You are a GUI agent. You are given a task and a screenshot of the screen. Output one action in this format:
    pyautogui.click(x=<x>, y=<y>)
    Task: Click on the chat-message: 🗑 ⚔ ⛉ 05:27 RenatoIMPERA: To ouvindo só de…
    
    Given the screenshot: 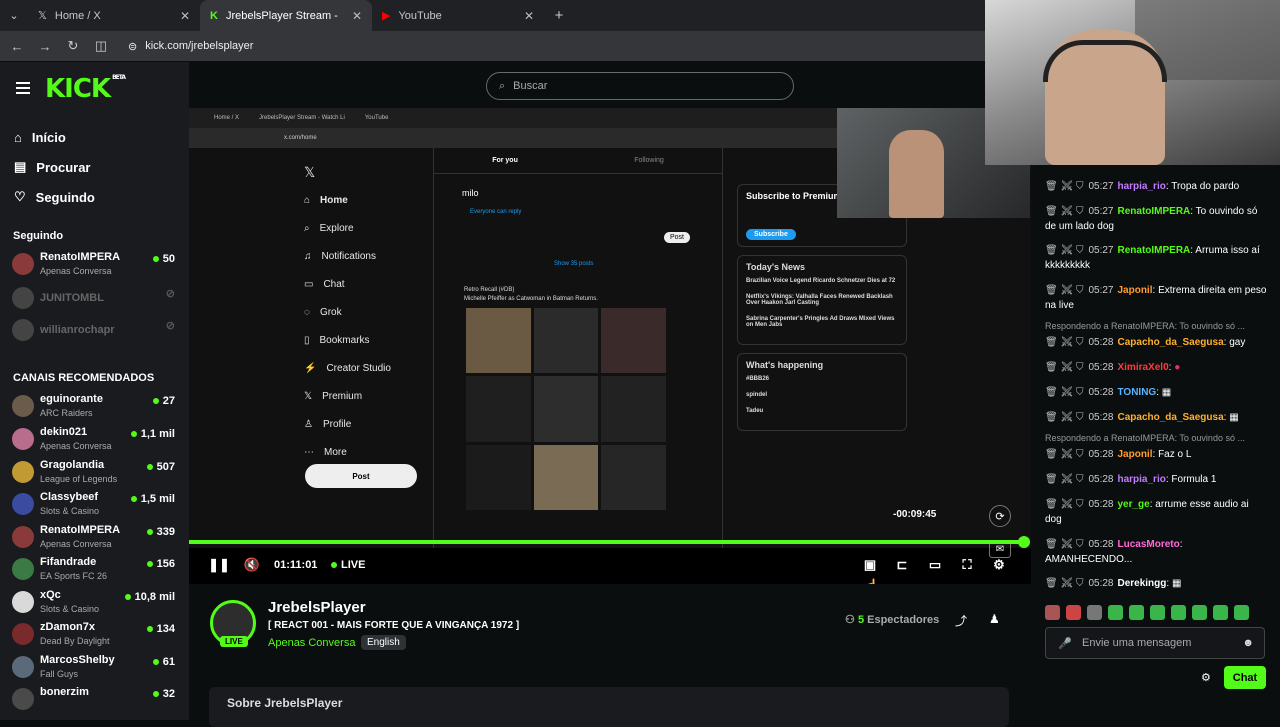 What is the action you would take?
    pyautogui.click(x=1151, y=219)
    